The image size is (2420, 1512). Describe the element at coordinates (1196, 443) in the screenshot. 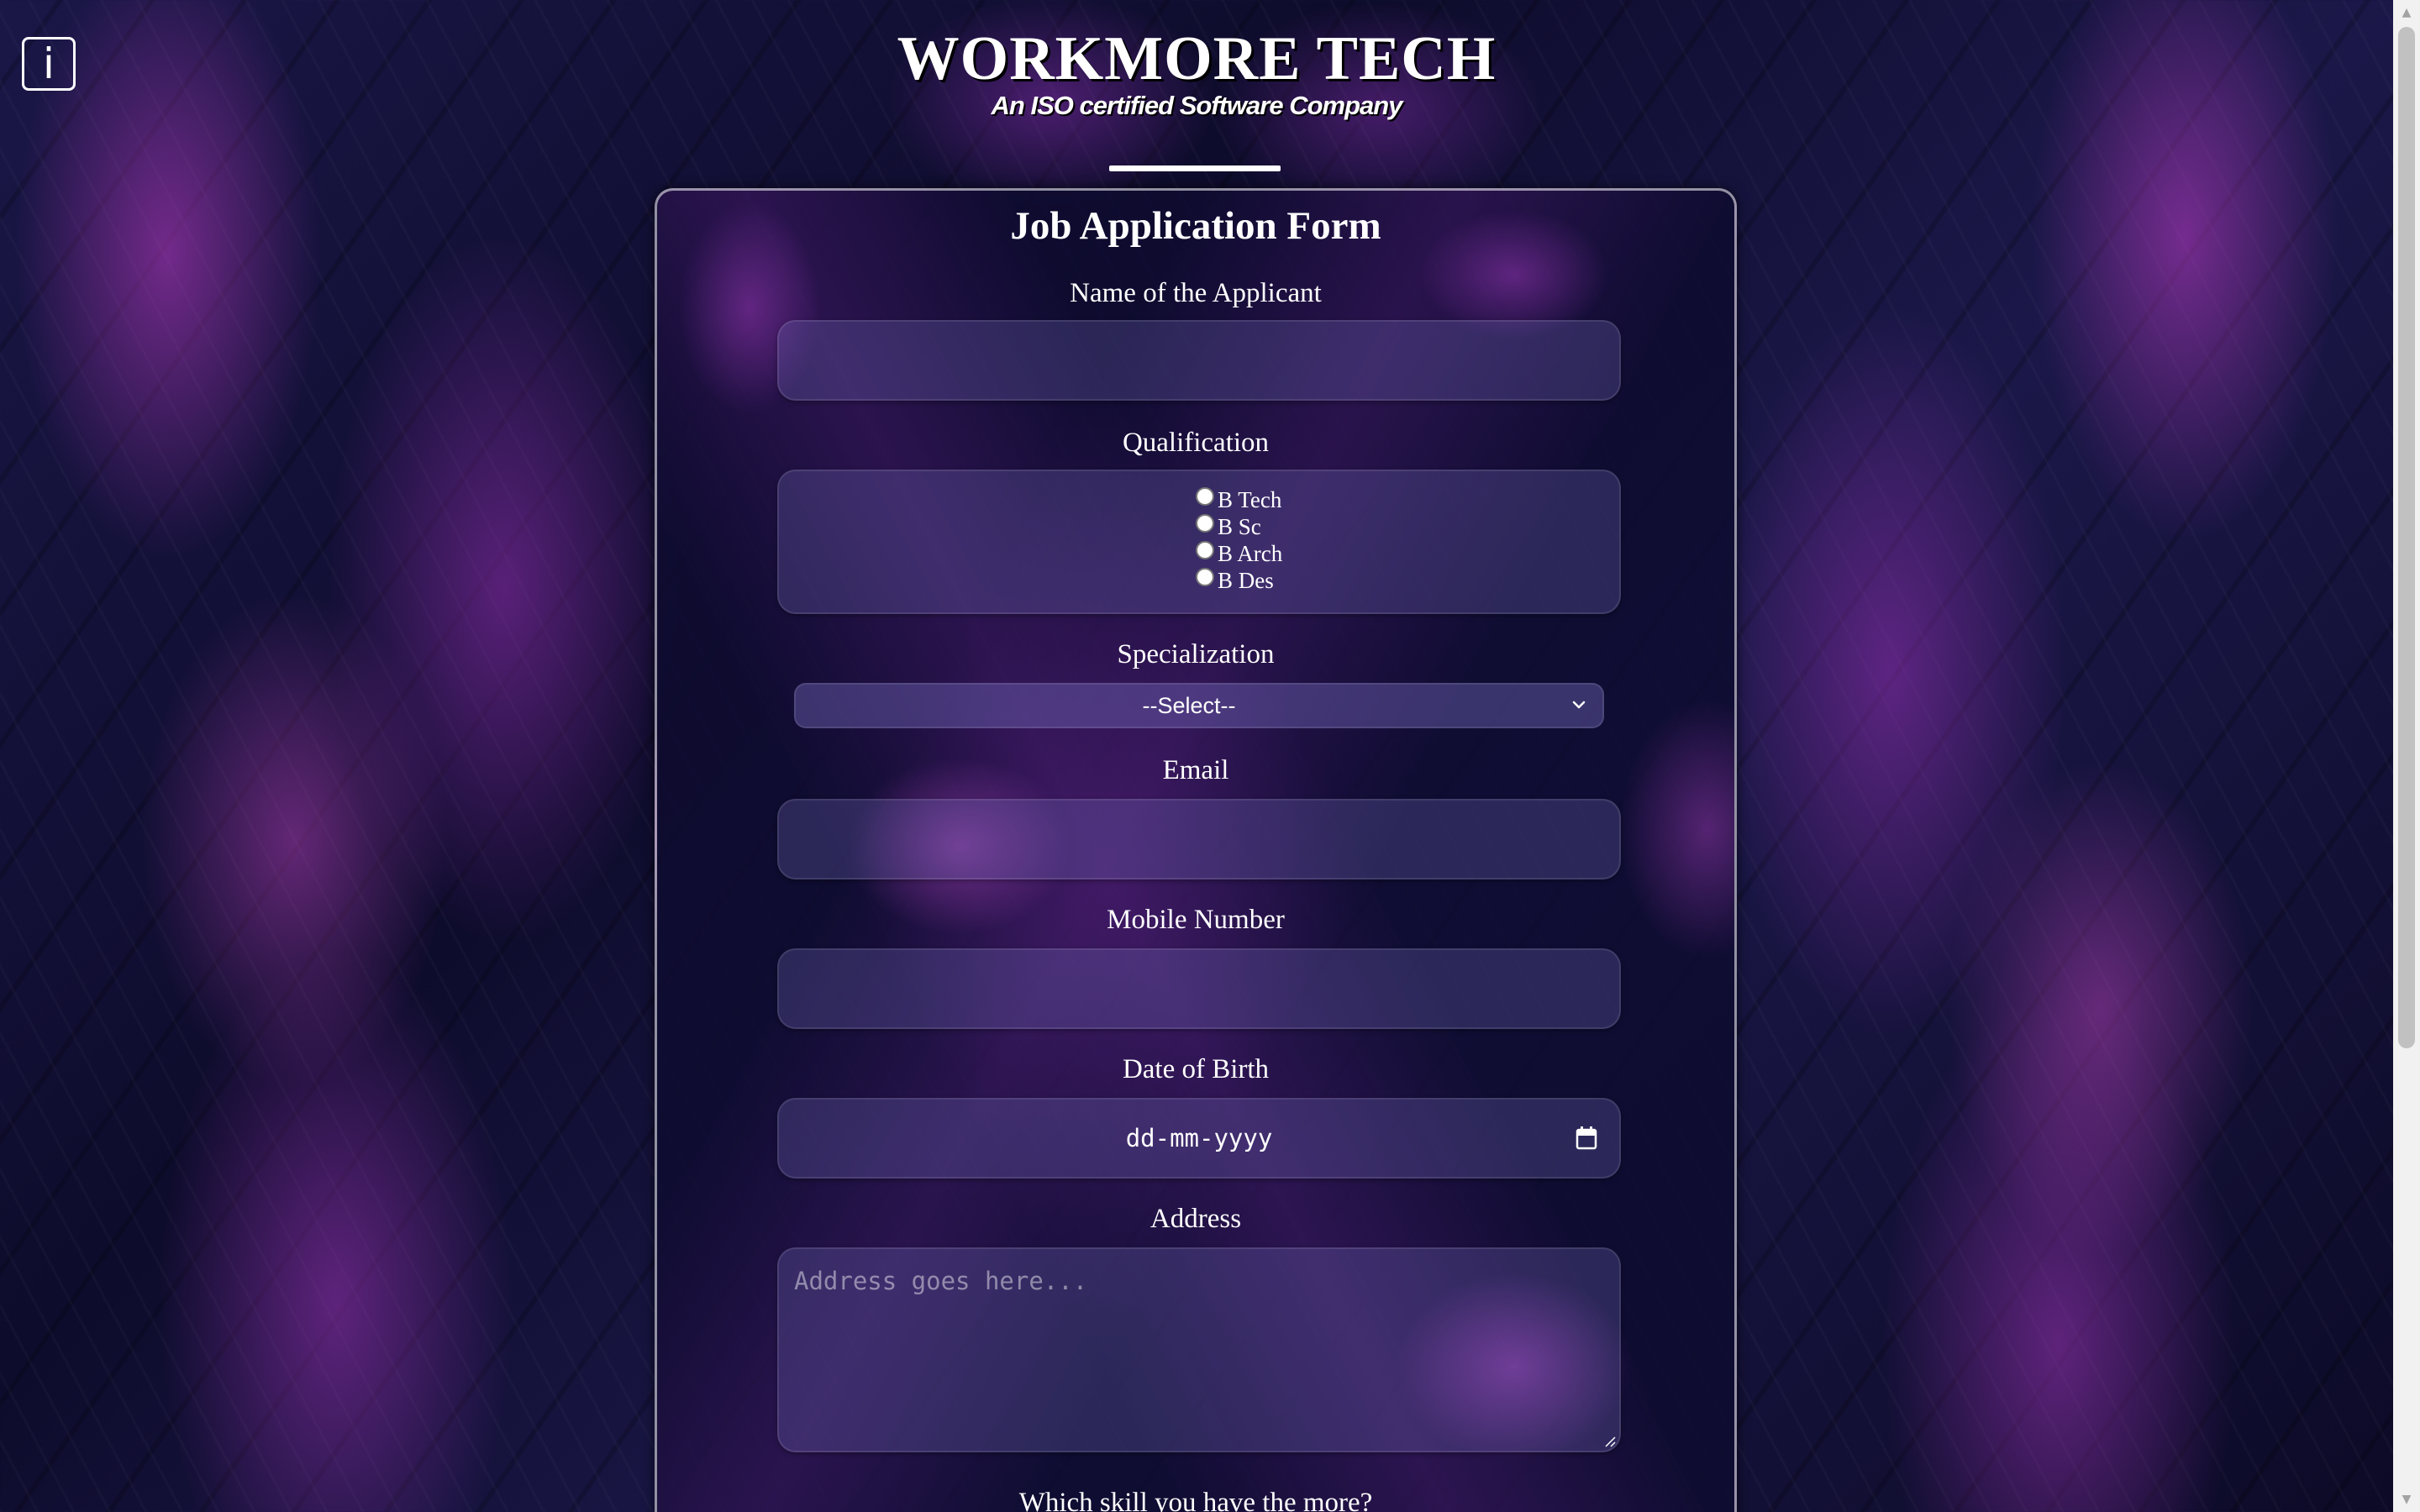

I see `qualification-label: Qualification` at that location.